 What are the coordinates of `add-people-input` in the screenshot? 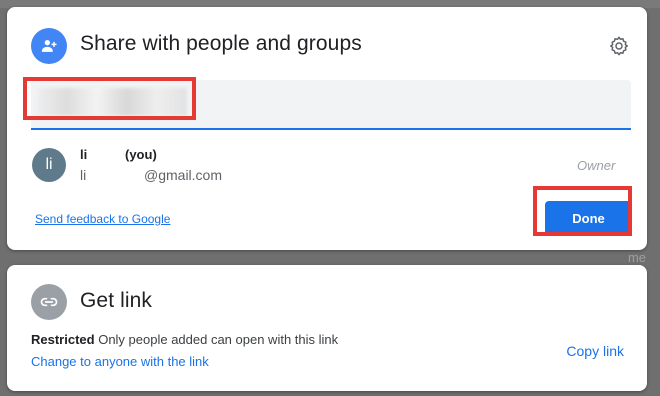 It's located at (331, 104).